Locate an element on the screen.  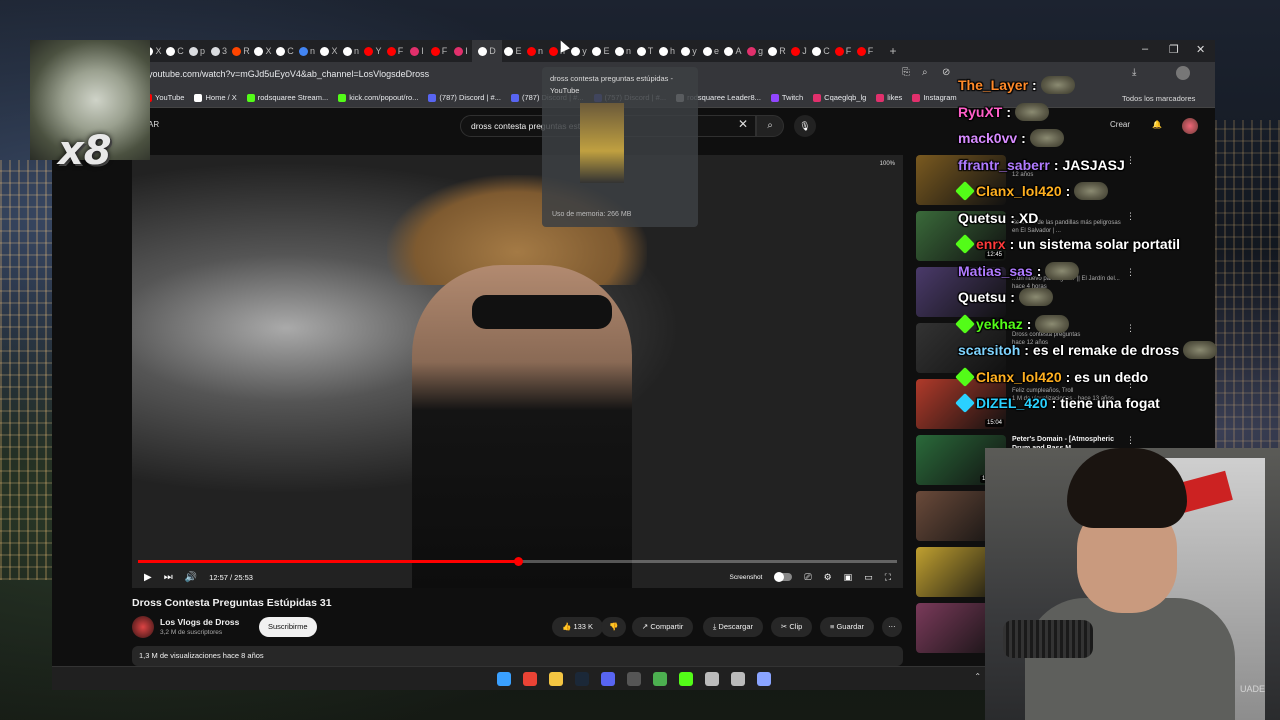
tab-label: C is located at coordinates (826, 51).